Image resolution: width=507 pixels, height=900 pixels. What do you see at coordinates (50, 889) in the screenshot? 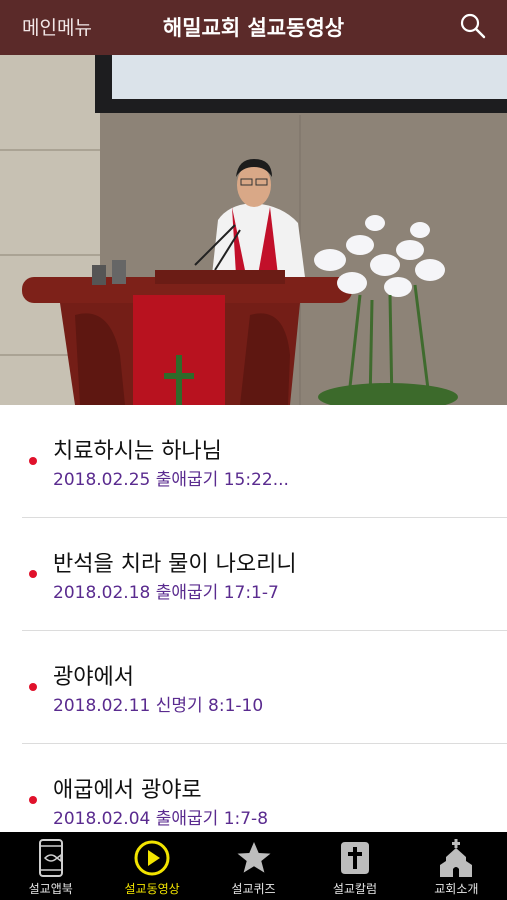
I see `tab-label: 설교앱북` at bounding box center [50, 889].